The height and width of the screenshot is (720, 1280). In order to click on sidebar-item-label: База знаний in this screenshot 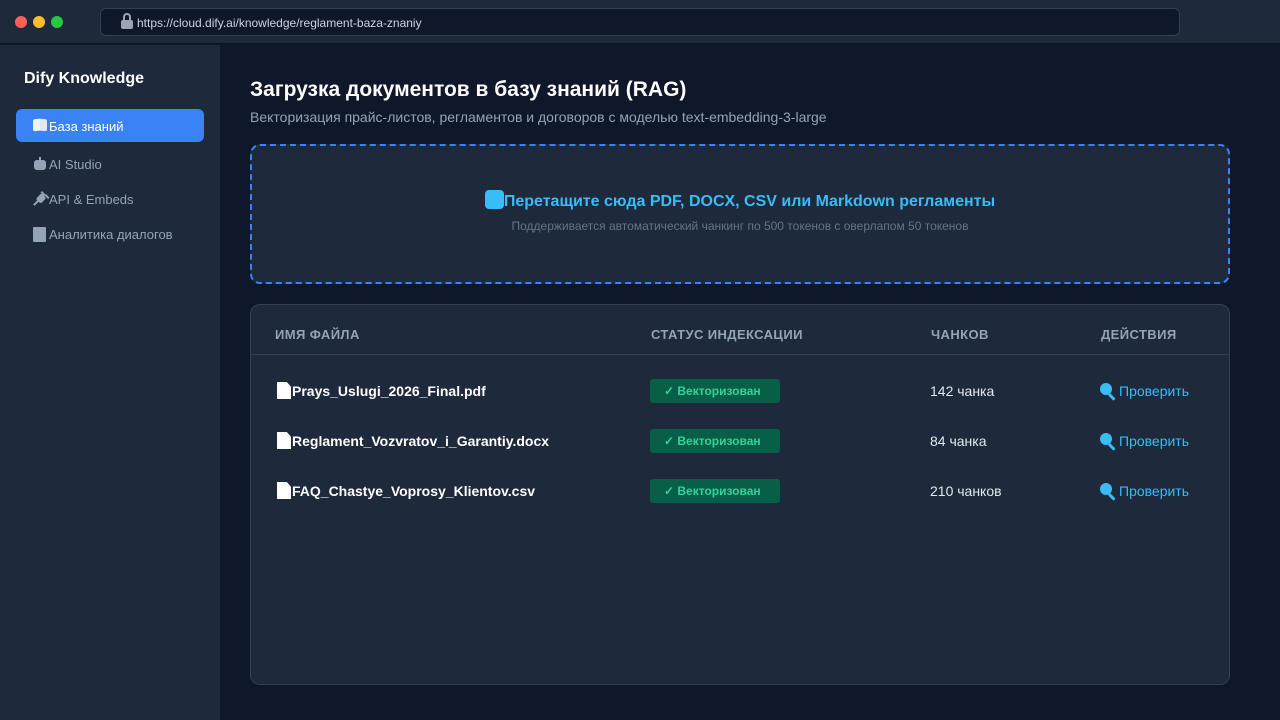, I will do `click(86, 126)`.